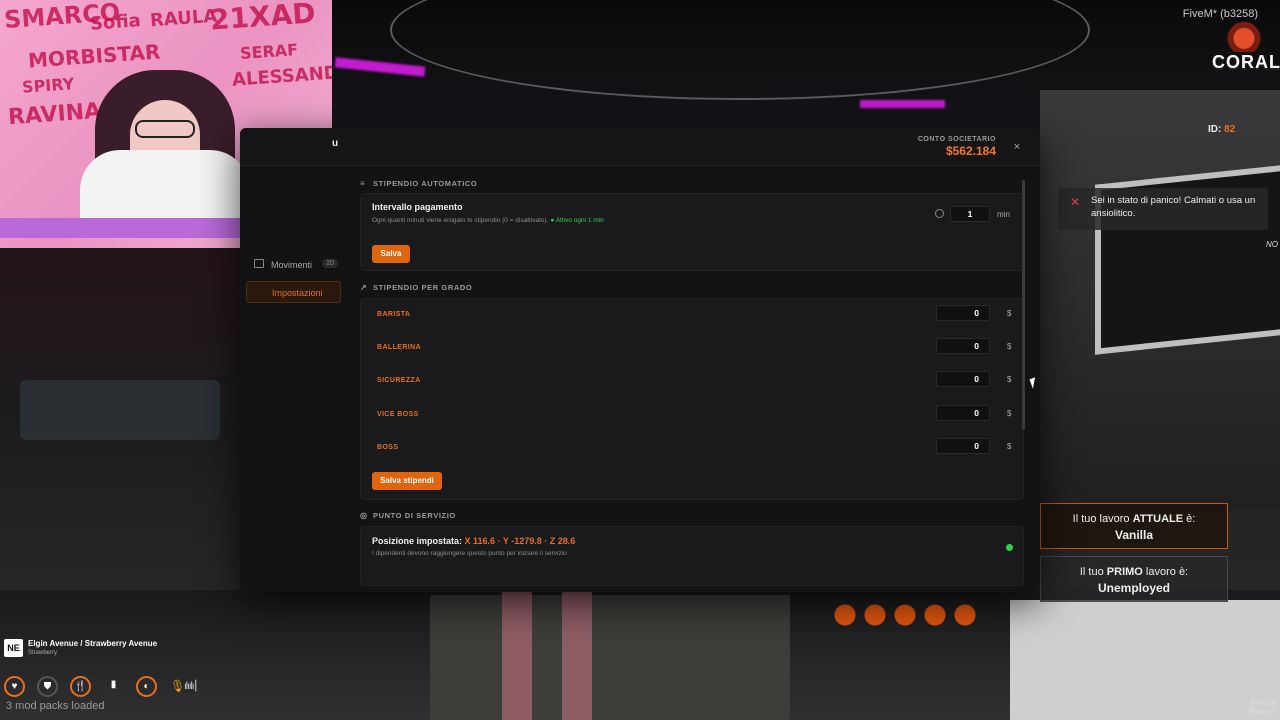  What do you see at coordinates (1134, 579) in the screenshot?
I see `first-job-box: Il tuo PRIMO lavoro è: Unemployed` at bounding box center [1134, 579].